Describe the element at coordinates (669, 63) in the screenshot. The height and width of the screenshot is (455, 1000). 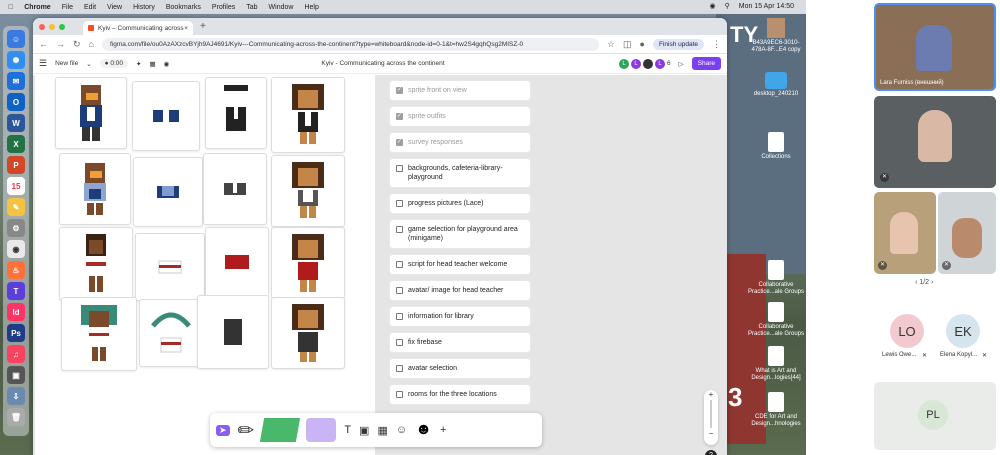
I see `viewer-count: 6` at that location.